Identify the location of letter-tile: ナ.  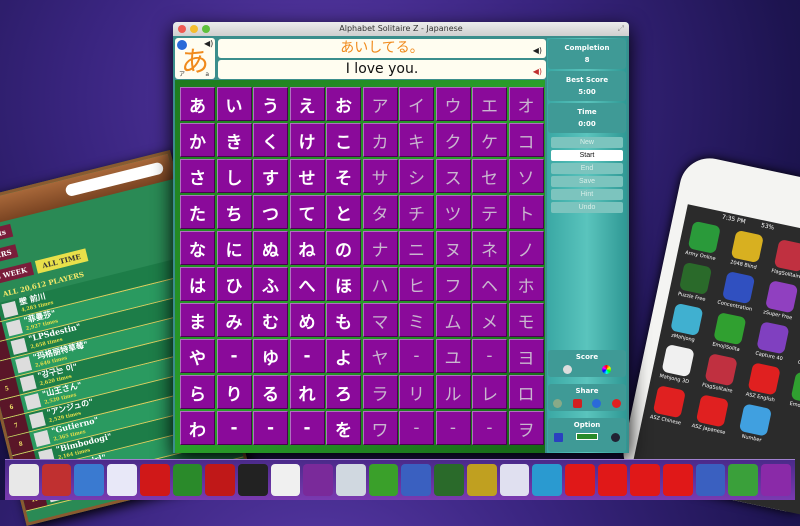
(380, 248).